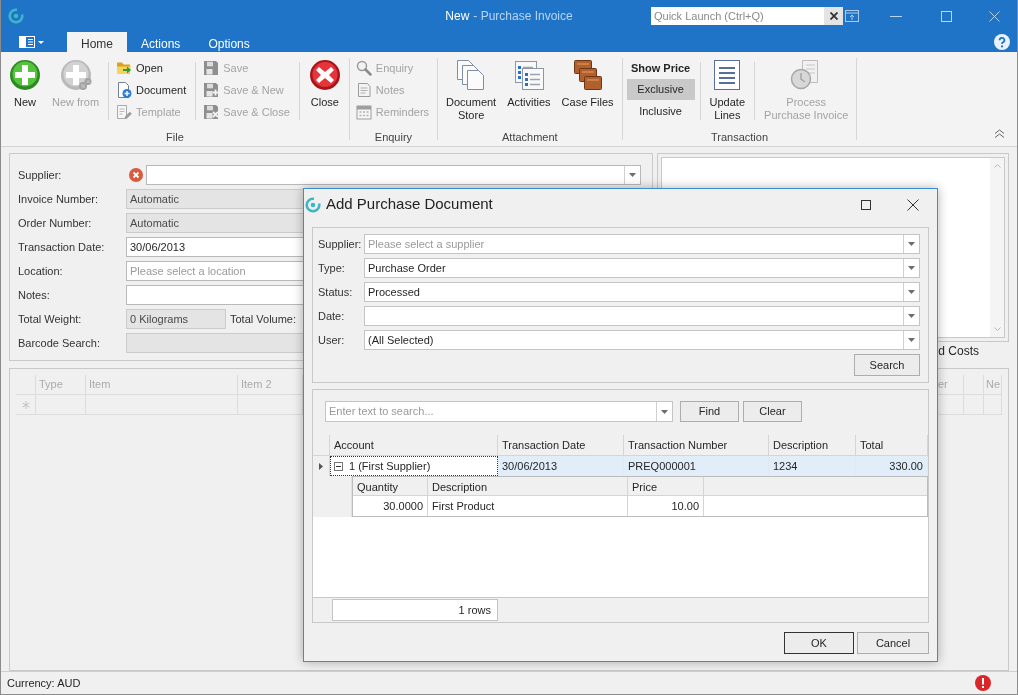 The image size is (1018, 695). I want to click on chevron-down-icon, so click(997, 329).